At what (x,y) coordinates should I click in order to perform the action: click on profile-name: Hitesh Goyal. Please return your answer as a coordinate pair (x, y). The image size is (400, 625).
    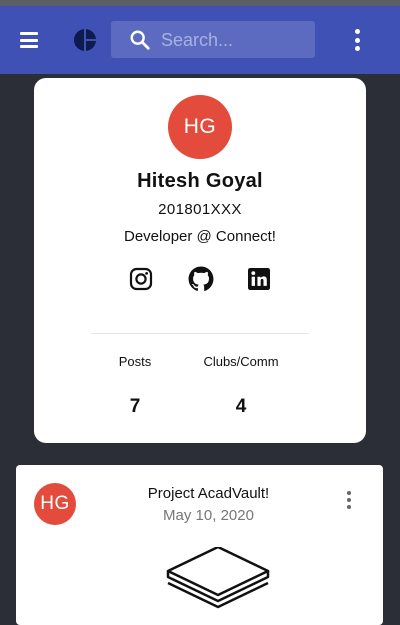
    Looking at the image, I should click on (200, 181).